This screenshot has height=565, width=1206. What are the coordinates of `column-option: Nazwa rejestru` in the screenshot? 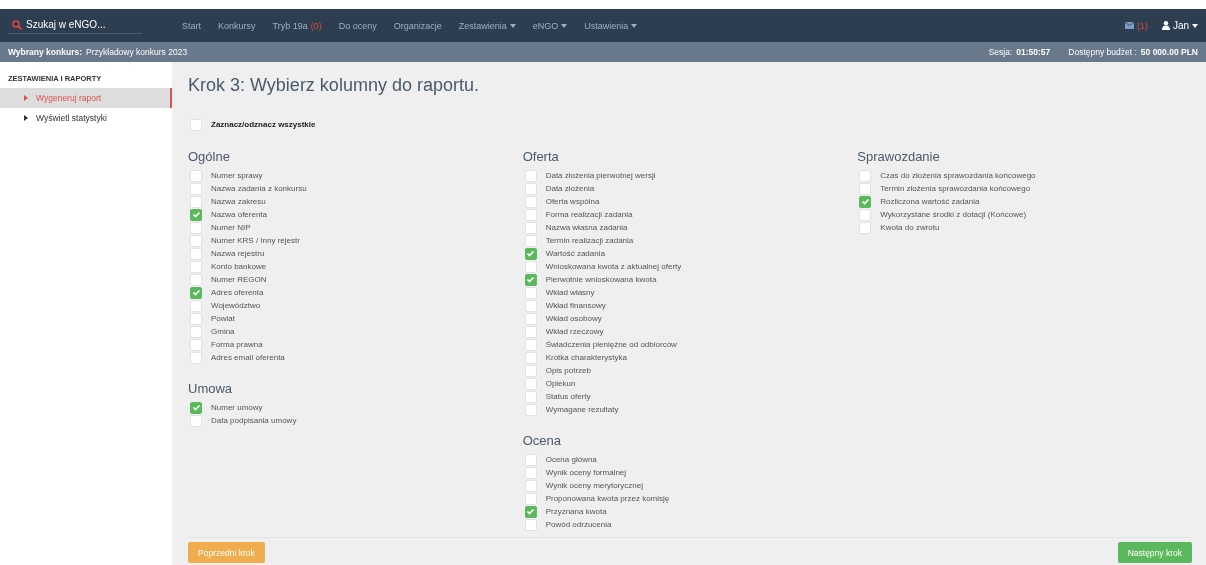 It's located at (355, 253).